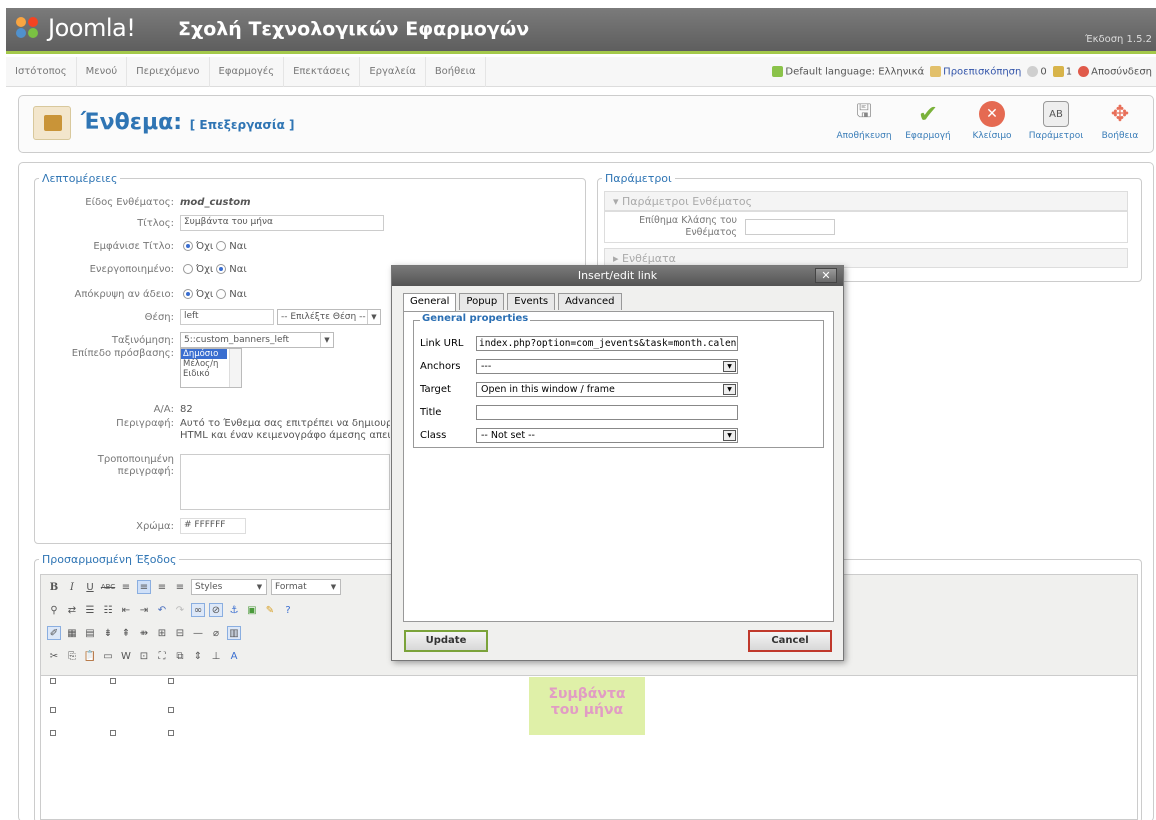  Describe the element at coordinates (54, 633) in the screenshot. I see `edit-icon: ✐` at that location.